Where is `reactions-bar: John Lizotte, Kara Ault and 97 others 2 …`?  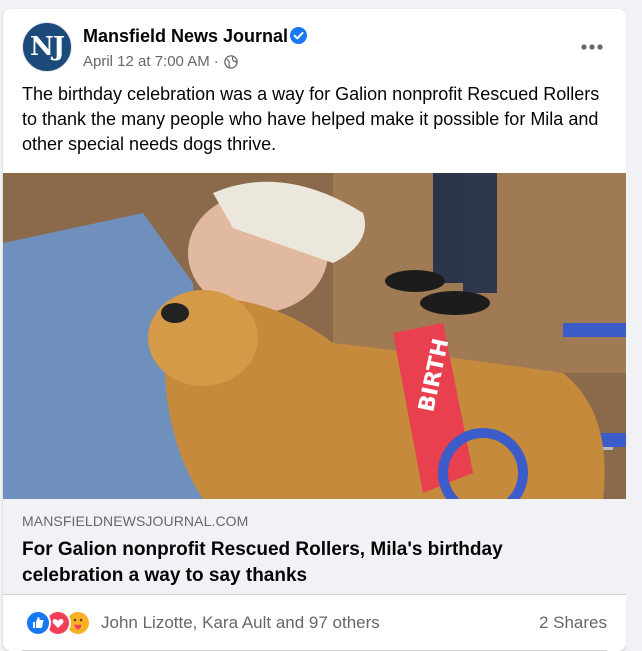 reactions-bar: John Lizotte, Kara Ault and 97 others 2 … is located at coordinates (314, 623).